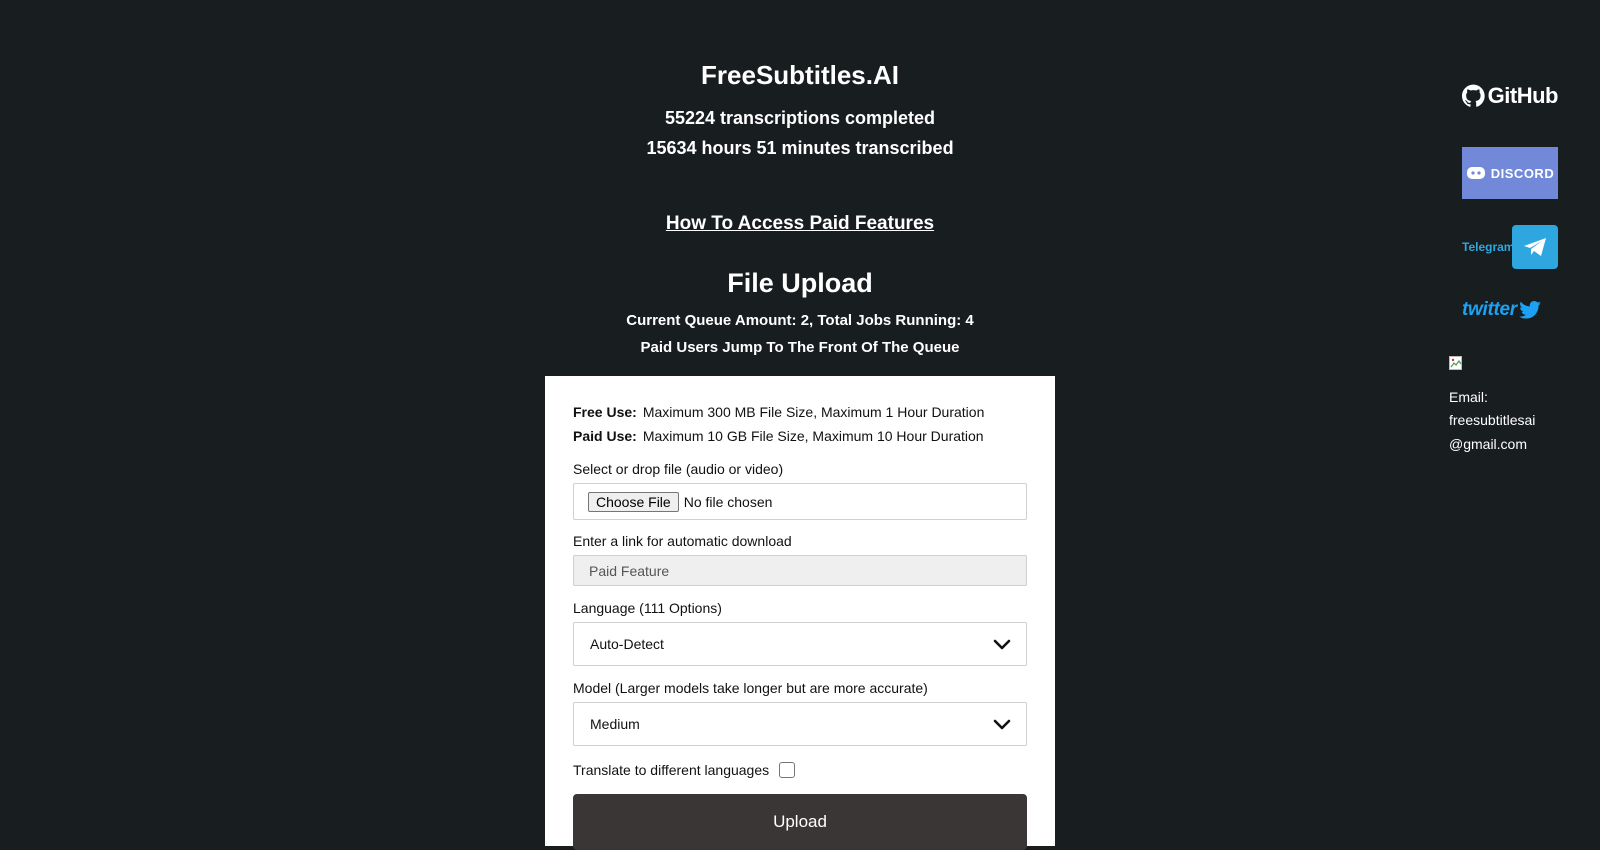  Describe the element at coordinates (1455, 363) in the screenshot. I see `broken-image-icon` at that location.